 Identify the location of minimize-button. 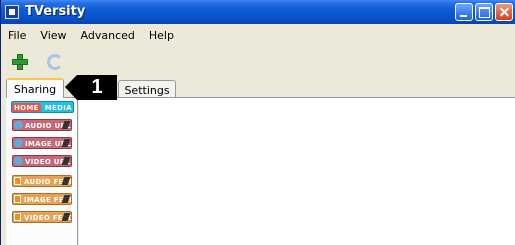
(464, 12).